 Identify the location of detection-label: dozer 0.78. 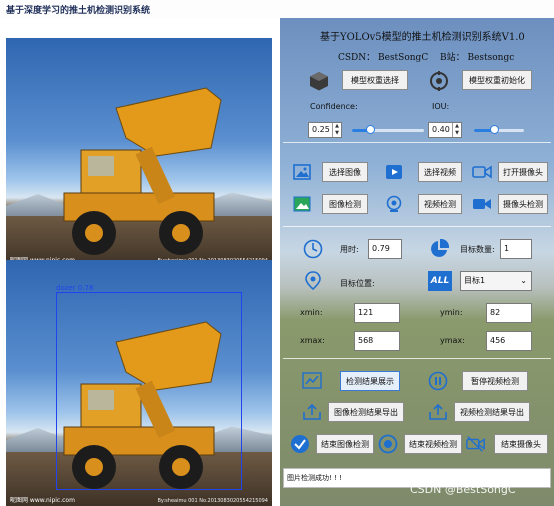
(75, 288).